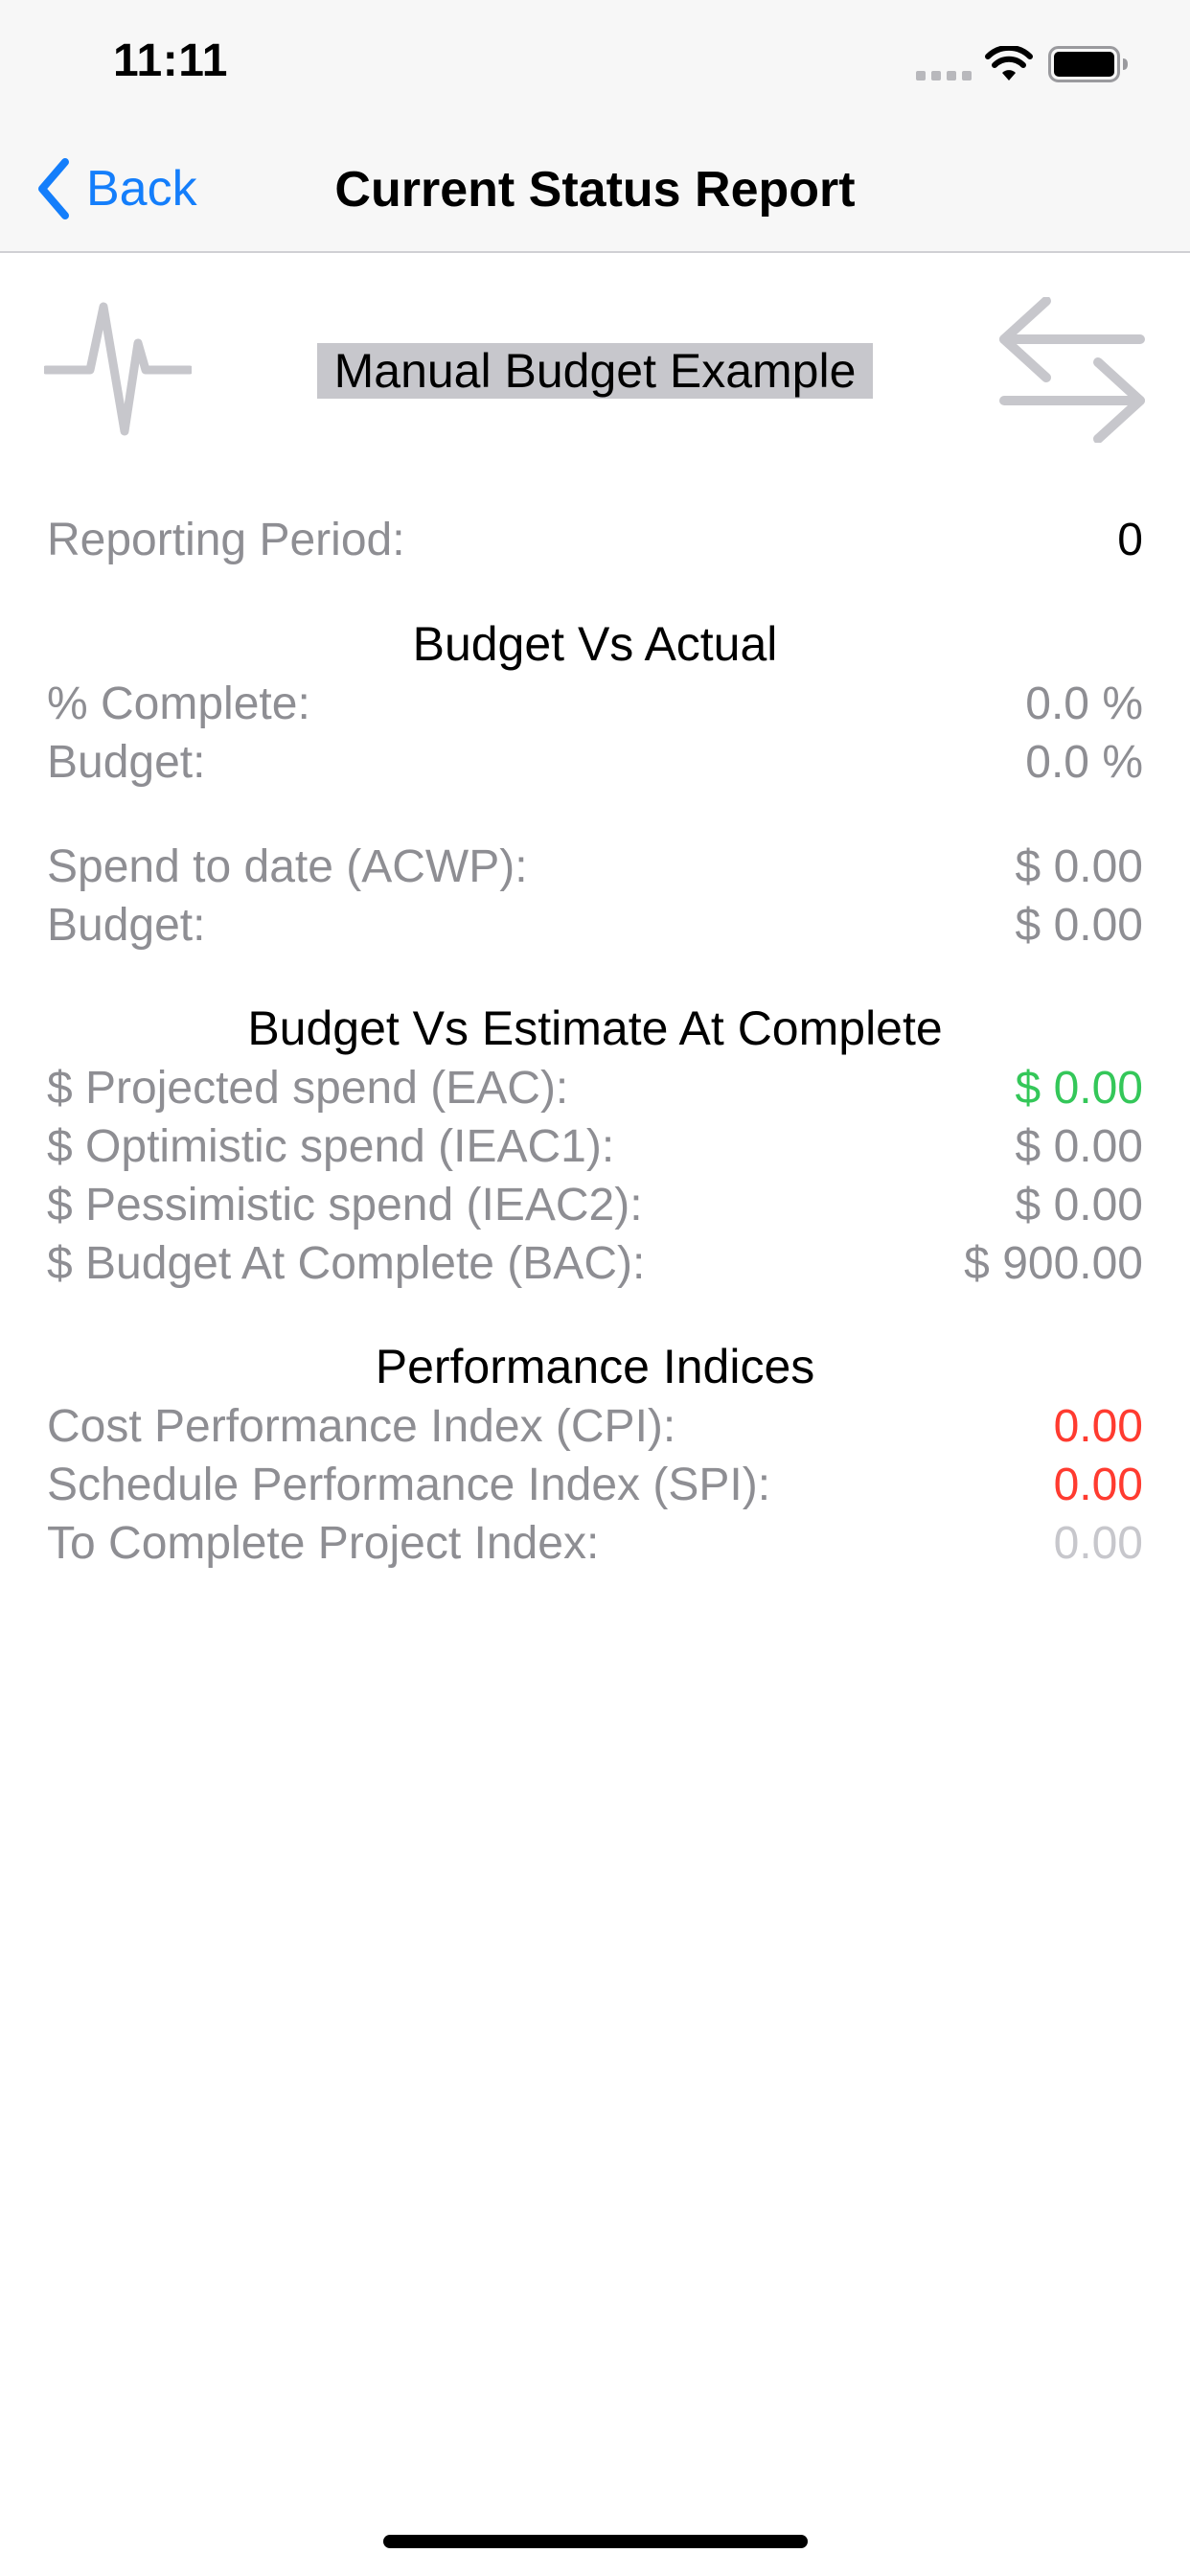  I want to click on status-time: 11:11, so click(171, 60).